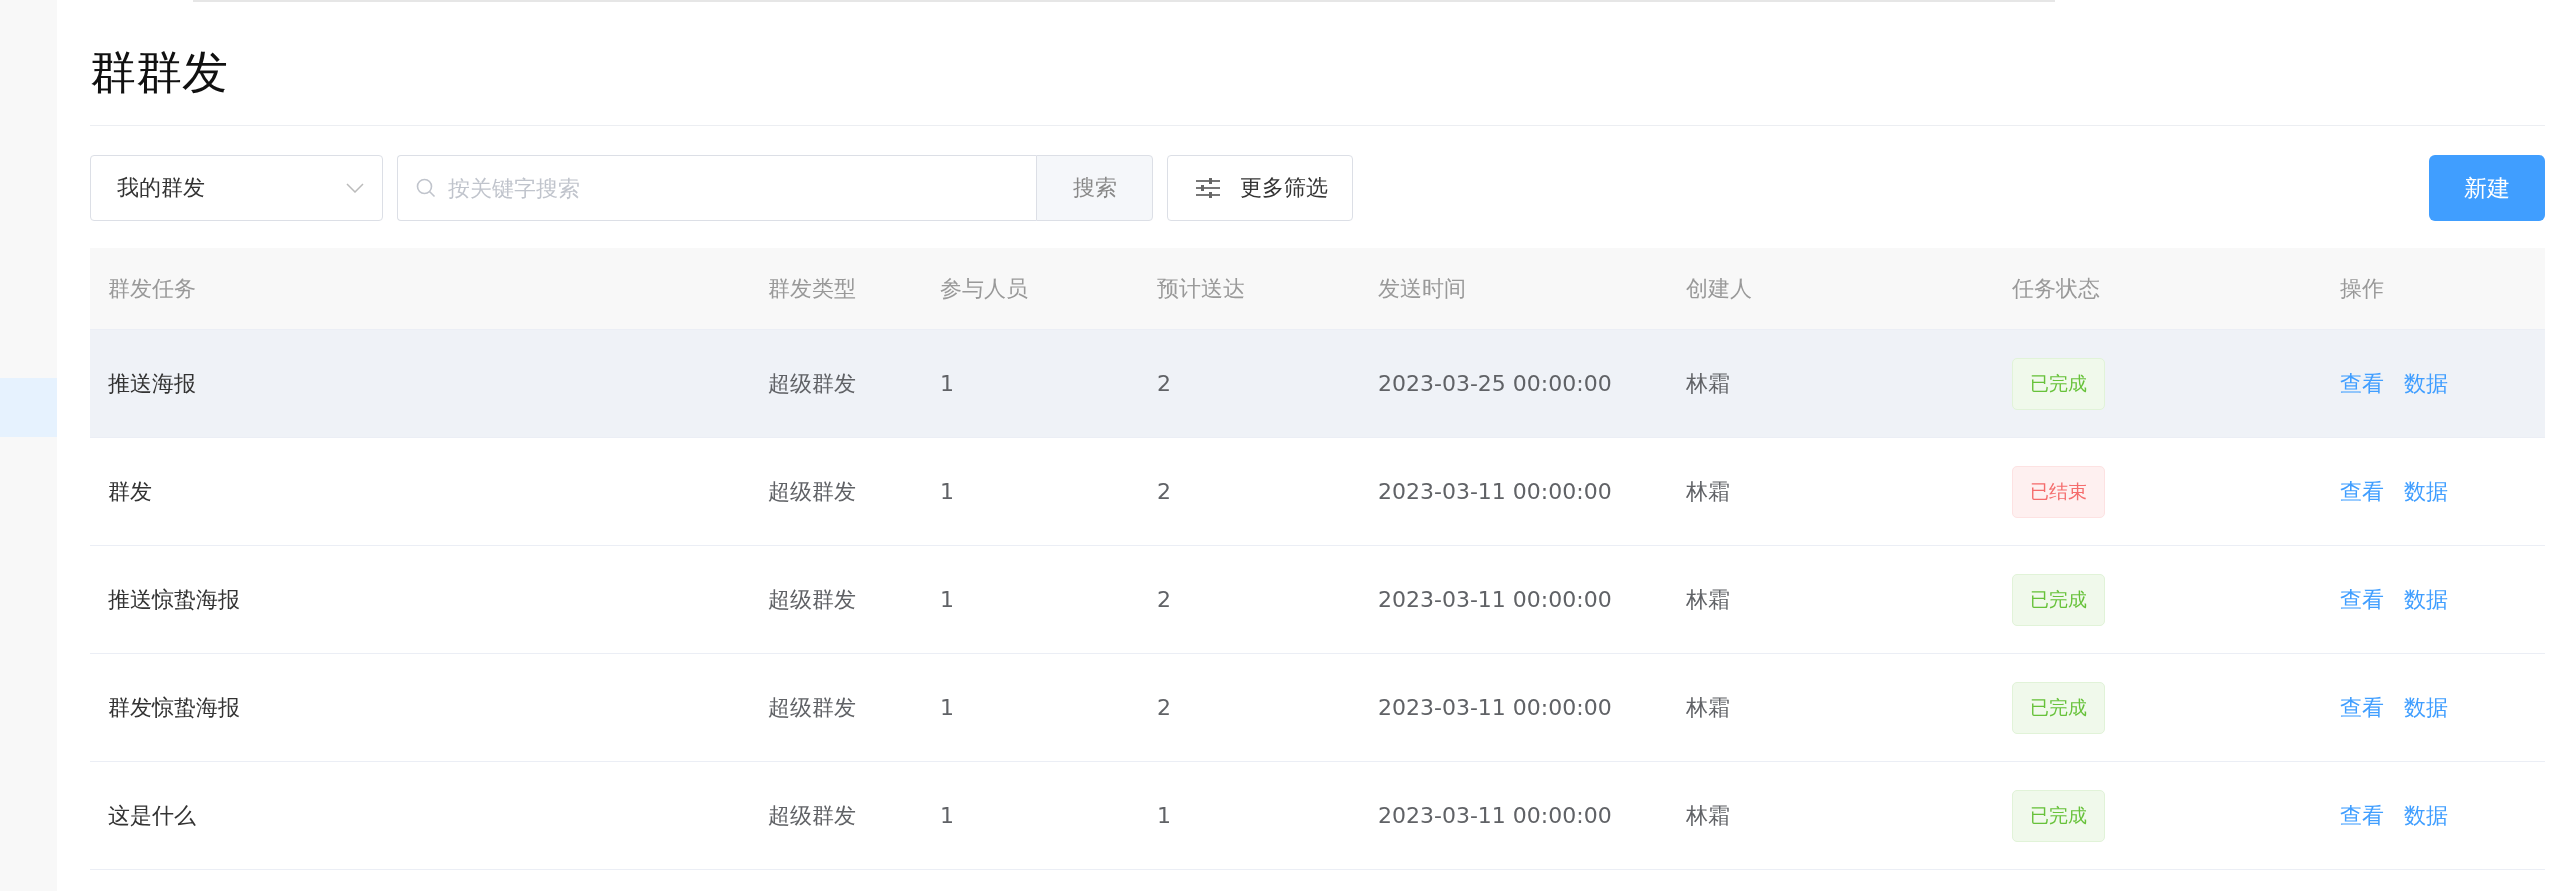 This screenshot has height=891, width=2570. What do you see at coordinates (2058, 491) in the screenshot?
I see `status-tag: 已结束` at bounding box center [2058, 491].